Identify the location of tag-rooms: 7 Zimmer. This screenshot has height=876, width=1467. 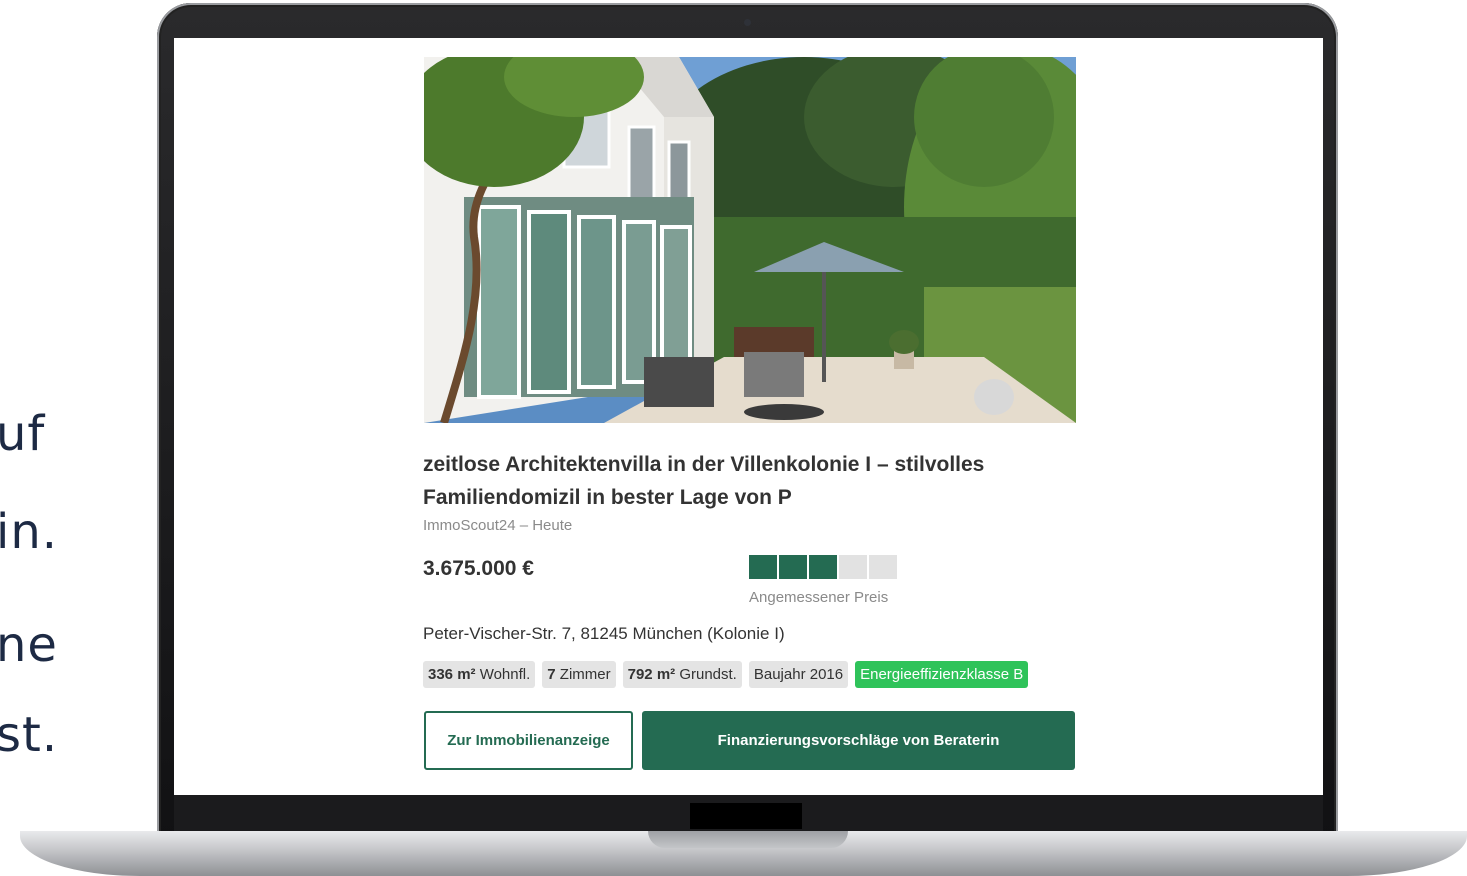
(579, 674).